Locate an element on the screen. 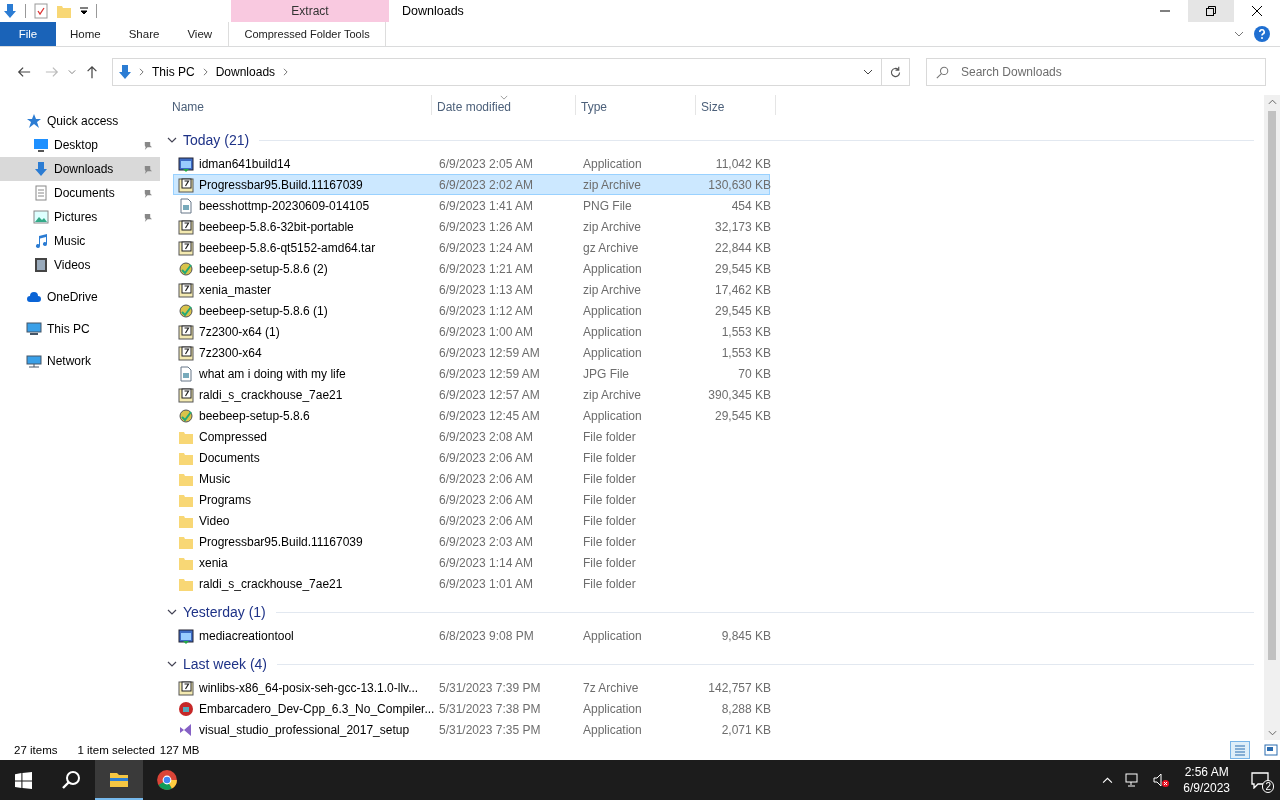 Image resolution: width=1280 pixels, height=800 pixels. file-row: Embarcadero_Dev-Cpp_6.3_No_Compiler... 5/31/2023 7:38 PM Application 8,288 KB is located at coordinates (471, 708).